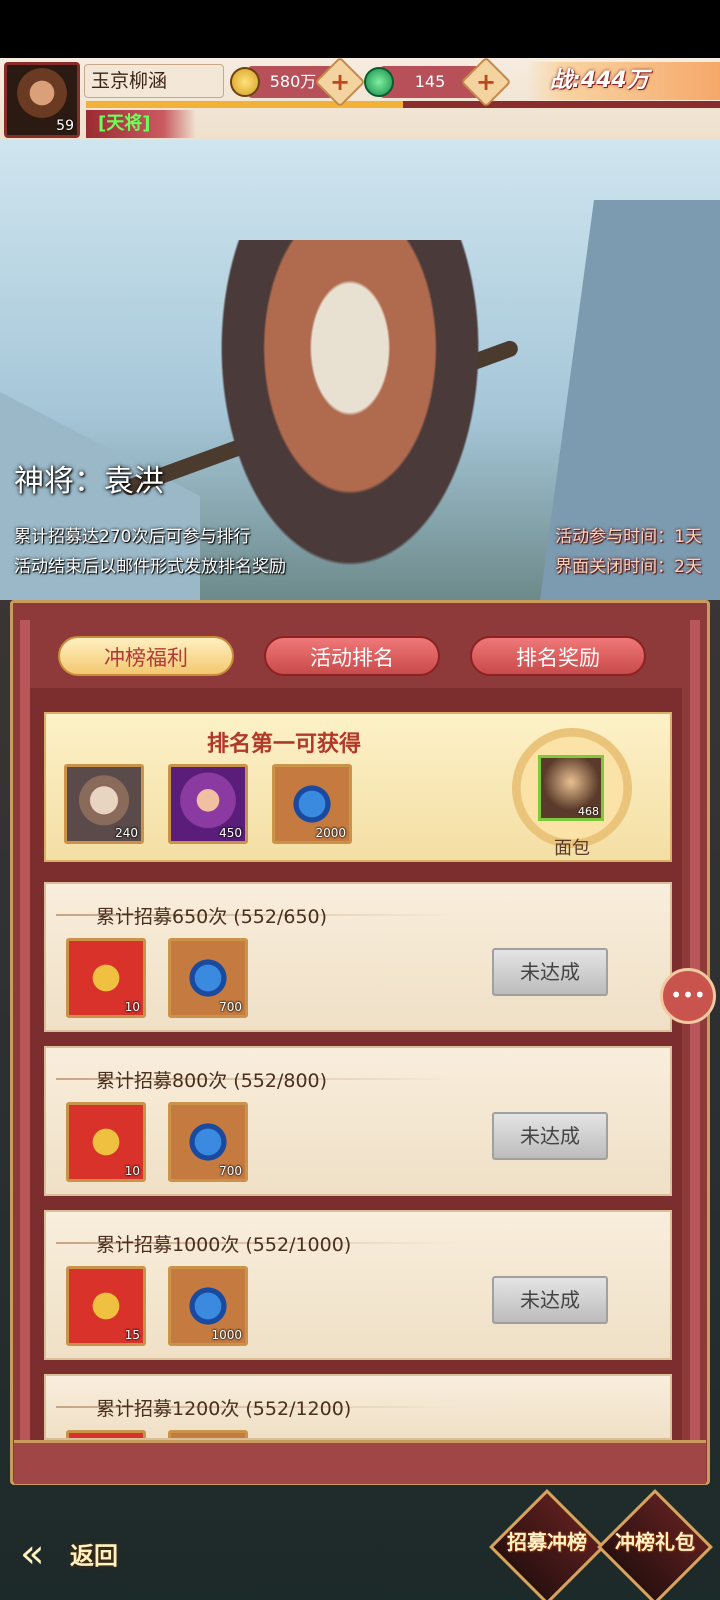 The image size is (720, 1600). Describe the element at coordinates (224, 1409) in the screenshot. I see `task-label: 累计招募1200次 (552/1200)` at that location.